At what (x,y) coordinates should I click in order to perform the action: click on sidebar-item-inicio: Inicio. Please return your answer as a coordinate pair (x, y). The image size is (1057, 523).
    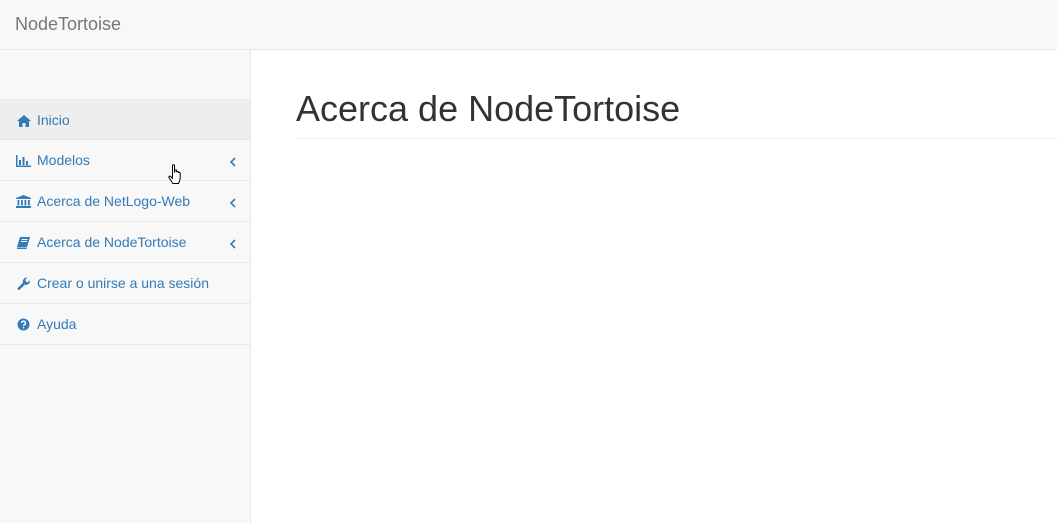
    Looking at the image, I should click on (125, 119).